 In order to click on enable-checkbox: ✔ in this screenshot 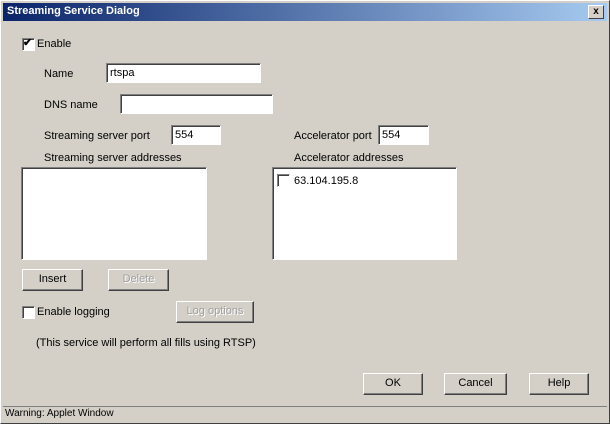, I will do `click(28, 44)`.